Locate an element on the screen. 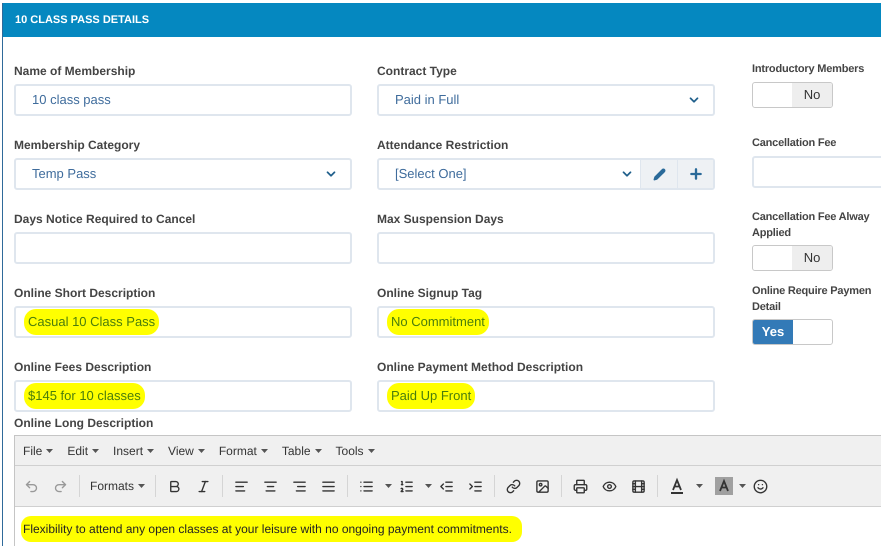 Image resolution: width=881 pixels, height=546 pixels. field-label: Attendance Restriction is located at coordinates (443, 145).